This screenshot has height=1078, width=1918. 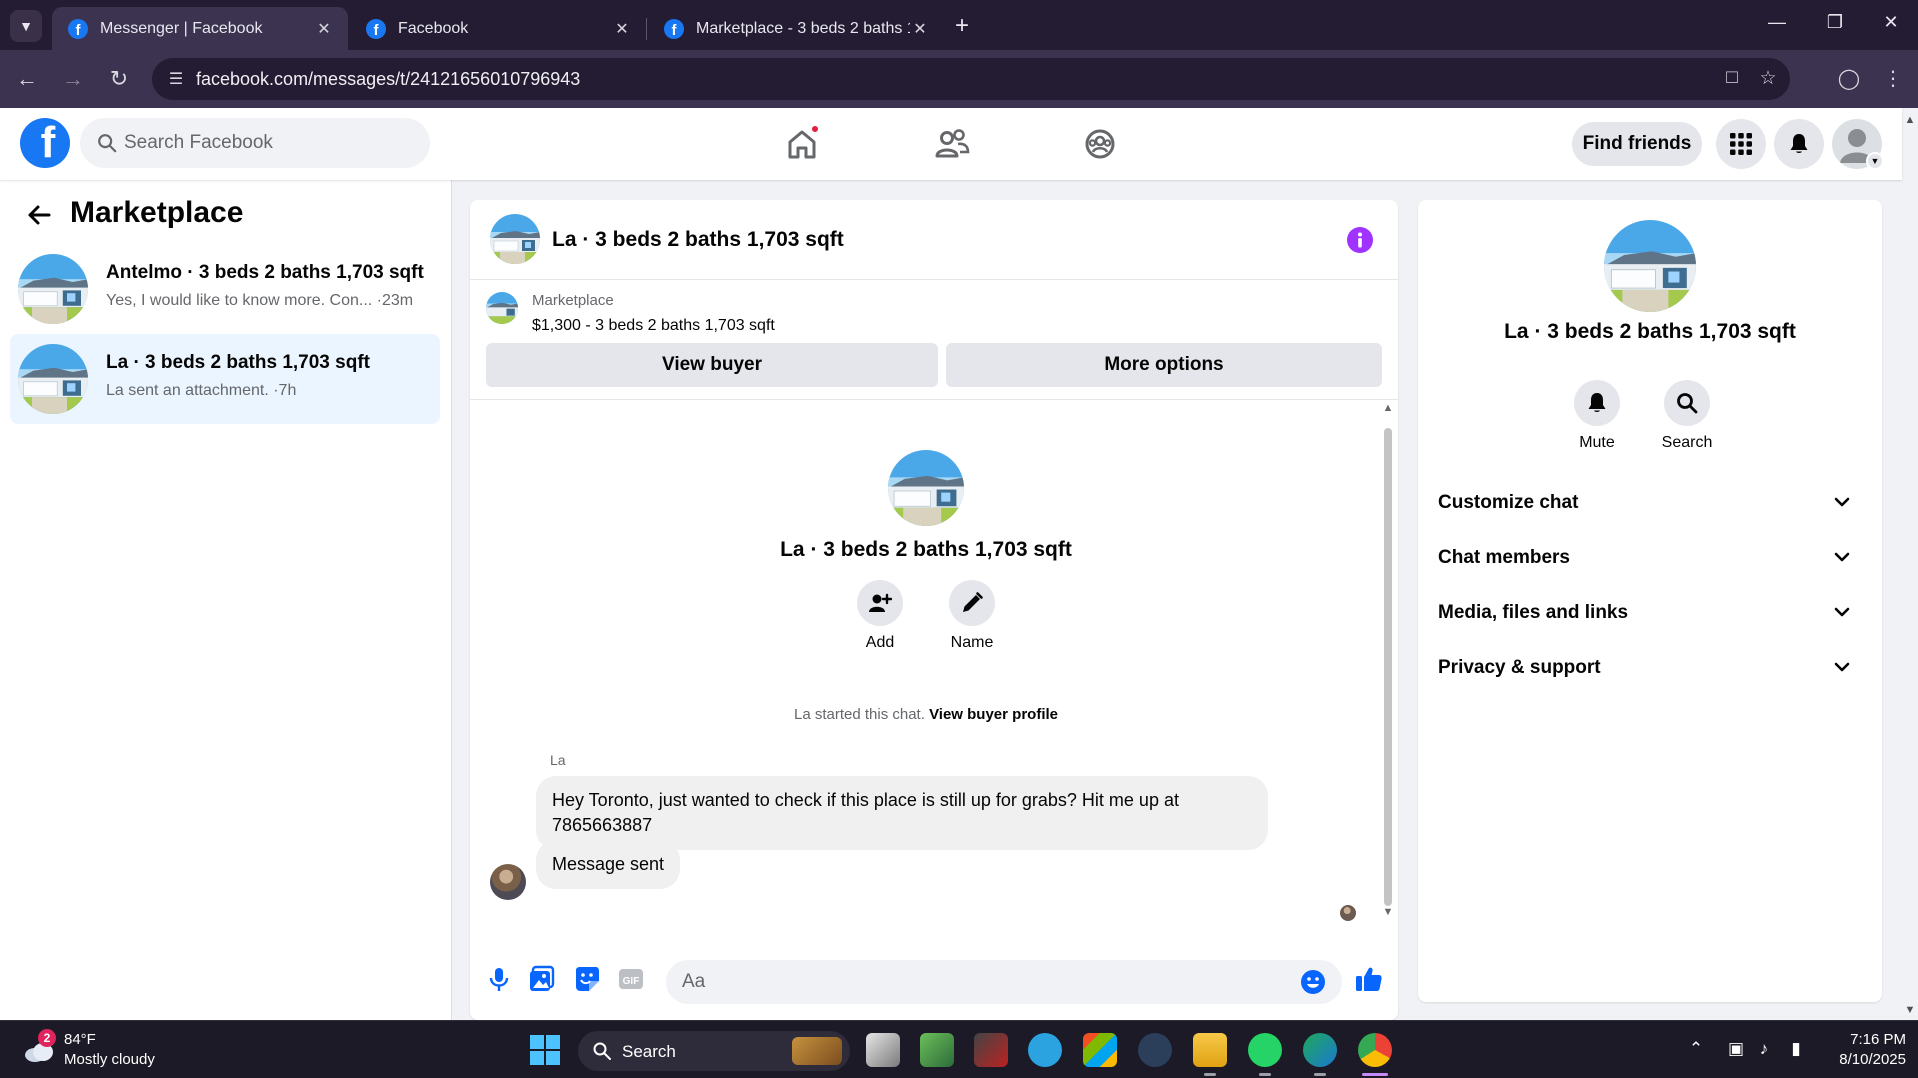 What do you see at coordinates (1910, 564) in the screenshot?
I see `page-scrollbar: ▲ ▼` at bounding box center [1910, 564].